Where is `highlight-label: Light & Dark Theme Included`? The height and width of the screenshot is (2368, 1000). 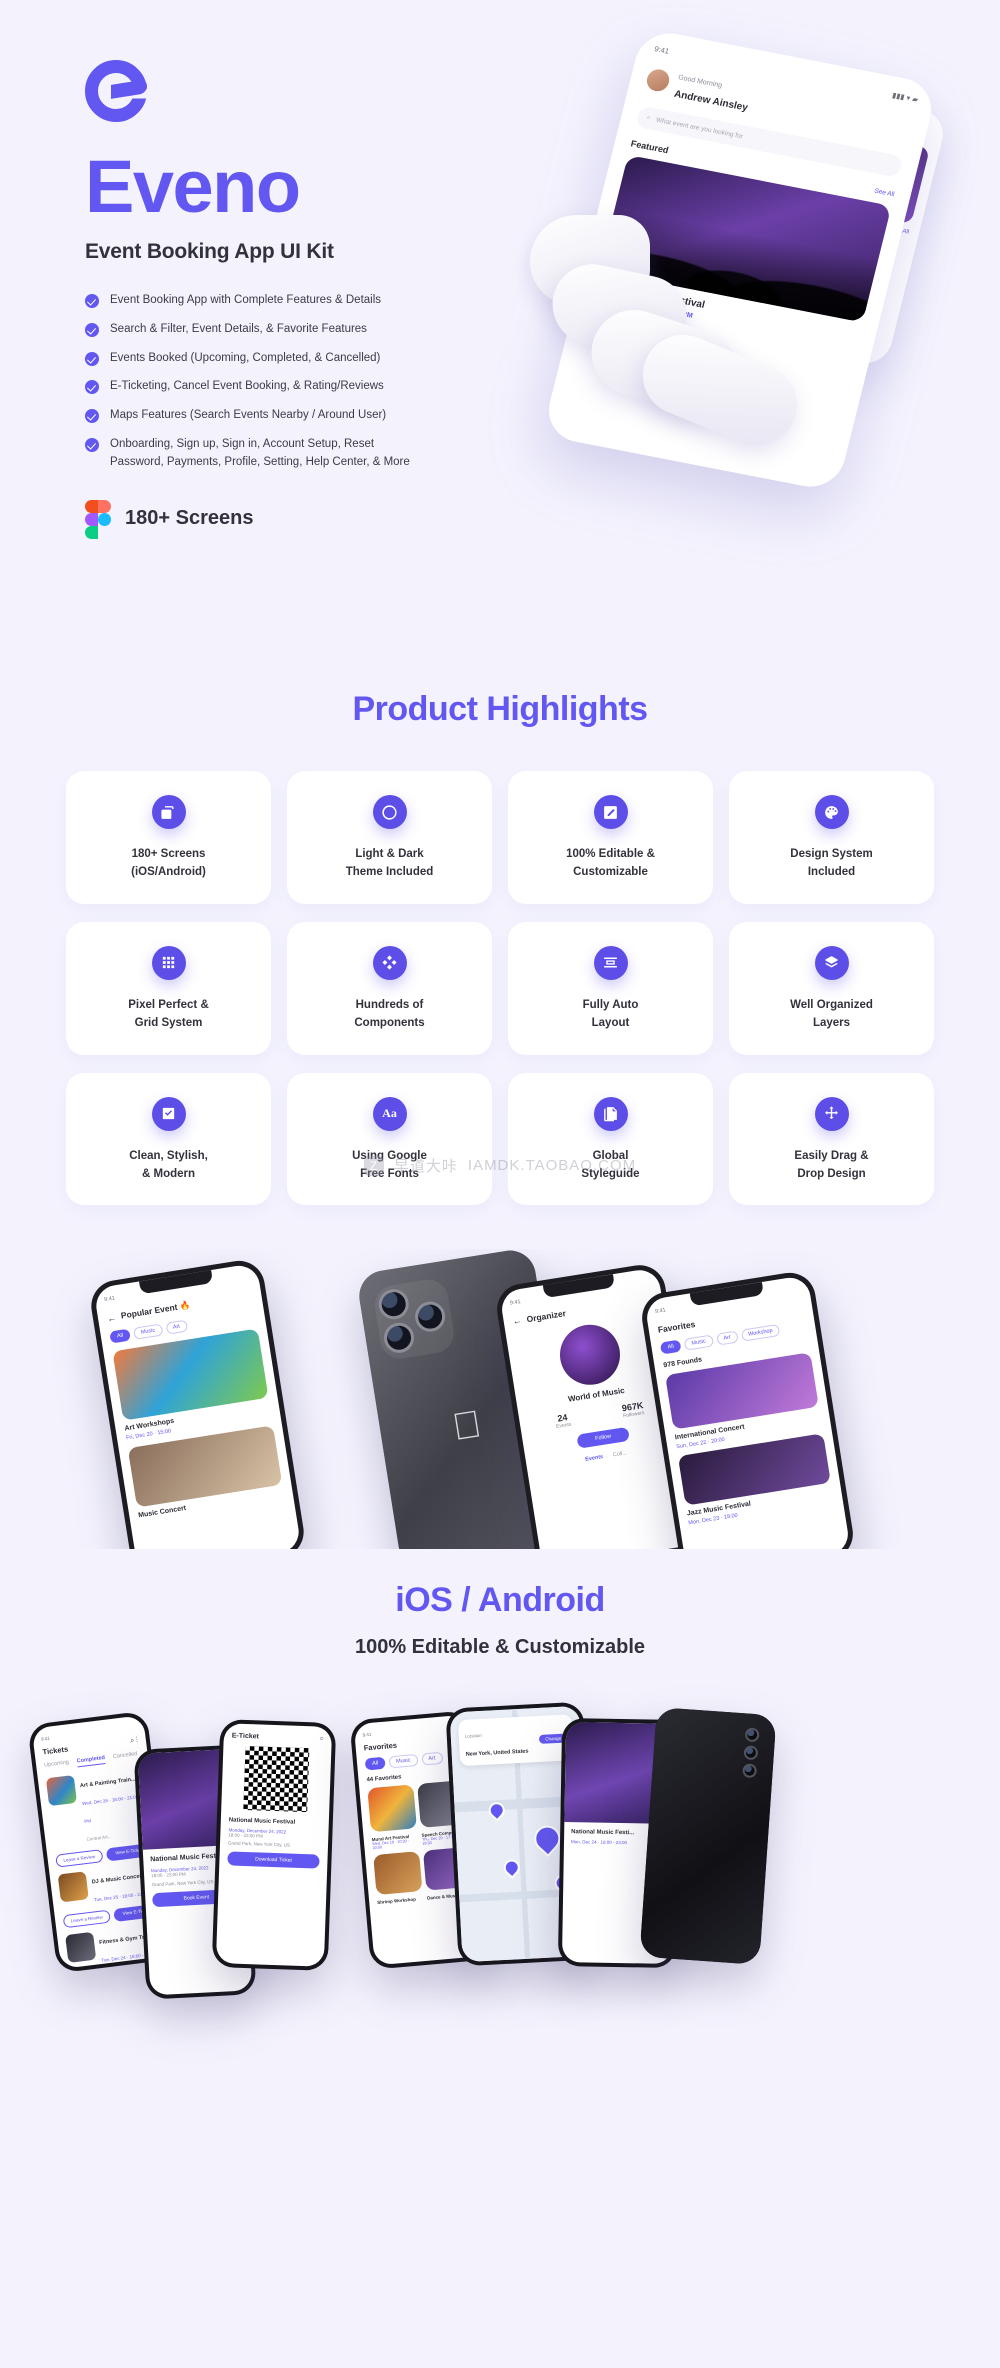 highlight-label: Light & Dark Theme Included is located at coordinates (389, 863).